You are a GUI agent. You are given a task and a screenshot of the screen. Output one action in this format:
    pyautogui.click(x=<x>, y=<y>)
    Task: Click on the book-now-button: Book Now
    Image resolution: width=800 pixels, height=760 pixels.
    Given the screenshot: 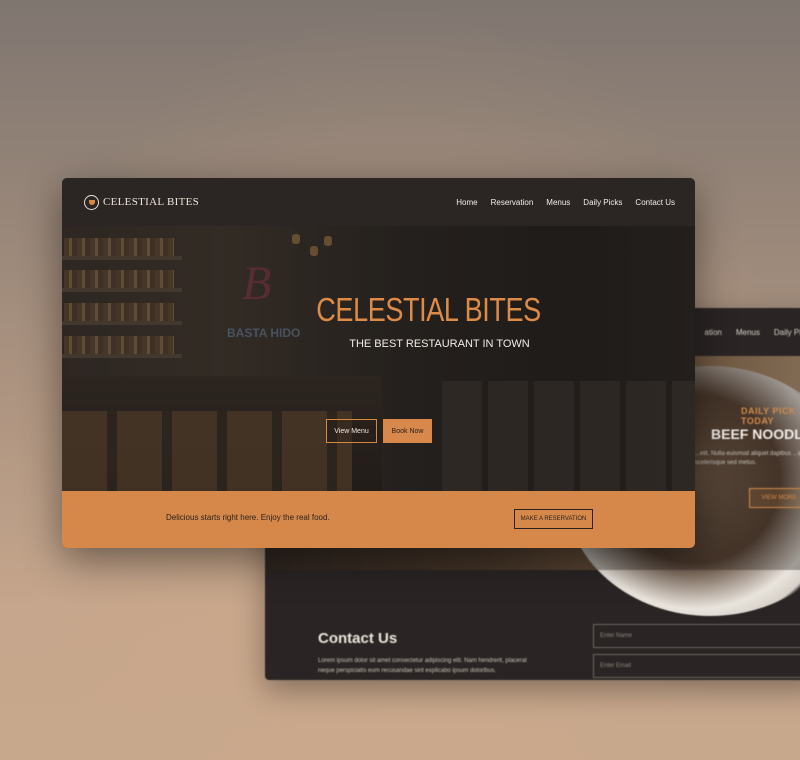 What is the action you would take?
    pyautogui.click(x=407, y=431)
    